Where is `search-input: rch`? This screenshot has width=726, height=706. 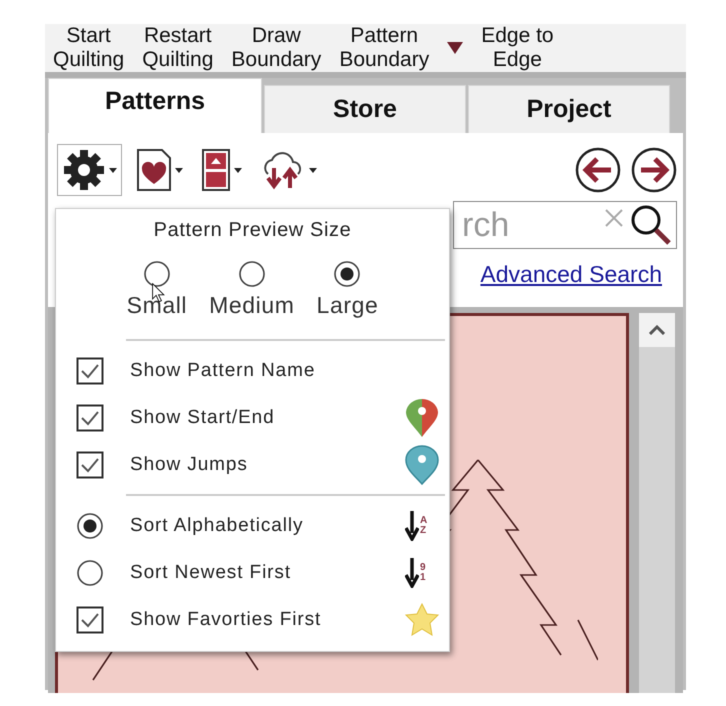 search-input: rch is located at coordinates (529, 225).